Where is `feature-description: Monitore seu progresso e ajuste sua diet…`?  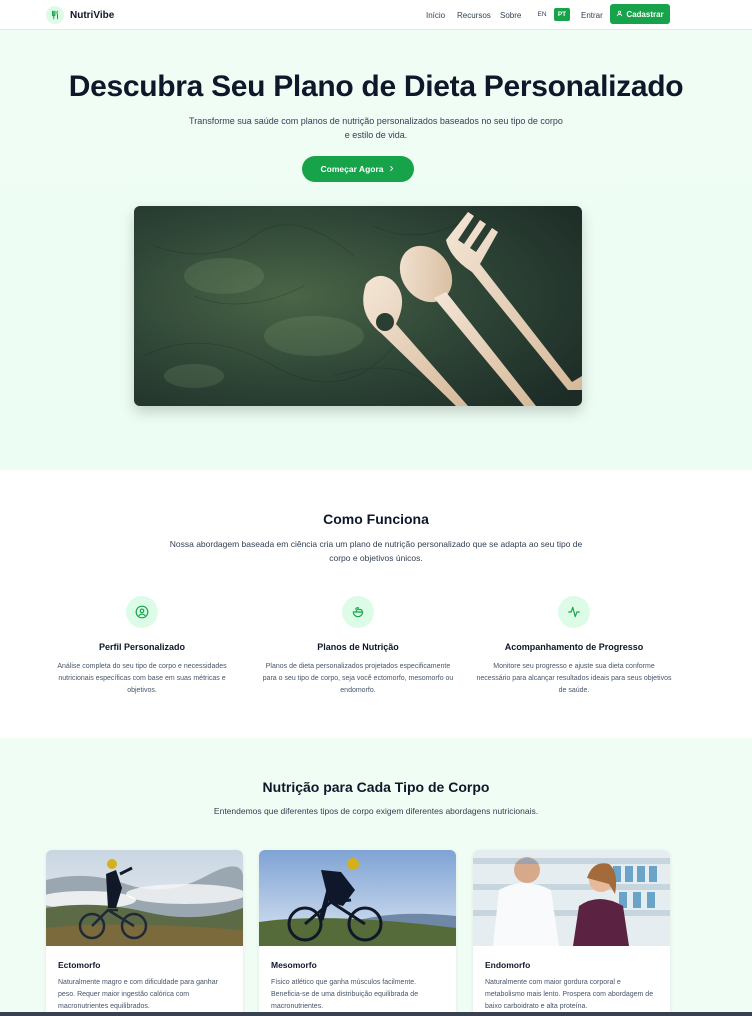
feature-description: Monitore seu progresso e ajuste sua diet… is located at coordinates (574, 678).